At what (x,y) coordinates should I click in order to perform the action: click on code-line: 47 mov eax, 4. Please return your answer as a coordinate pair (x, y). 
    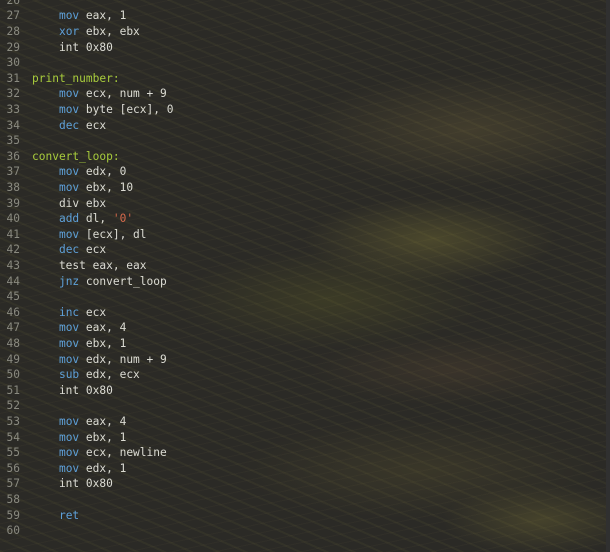
    Looking at the image, I should click on (63, 328).